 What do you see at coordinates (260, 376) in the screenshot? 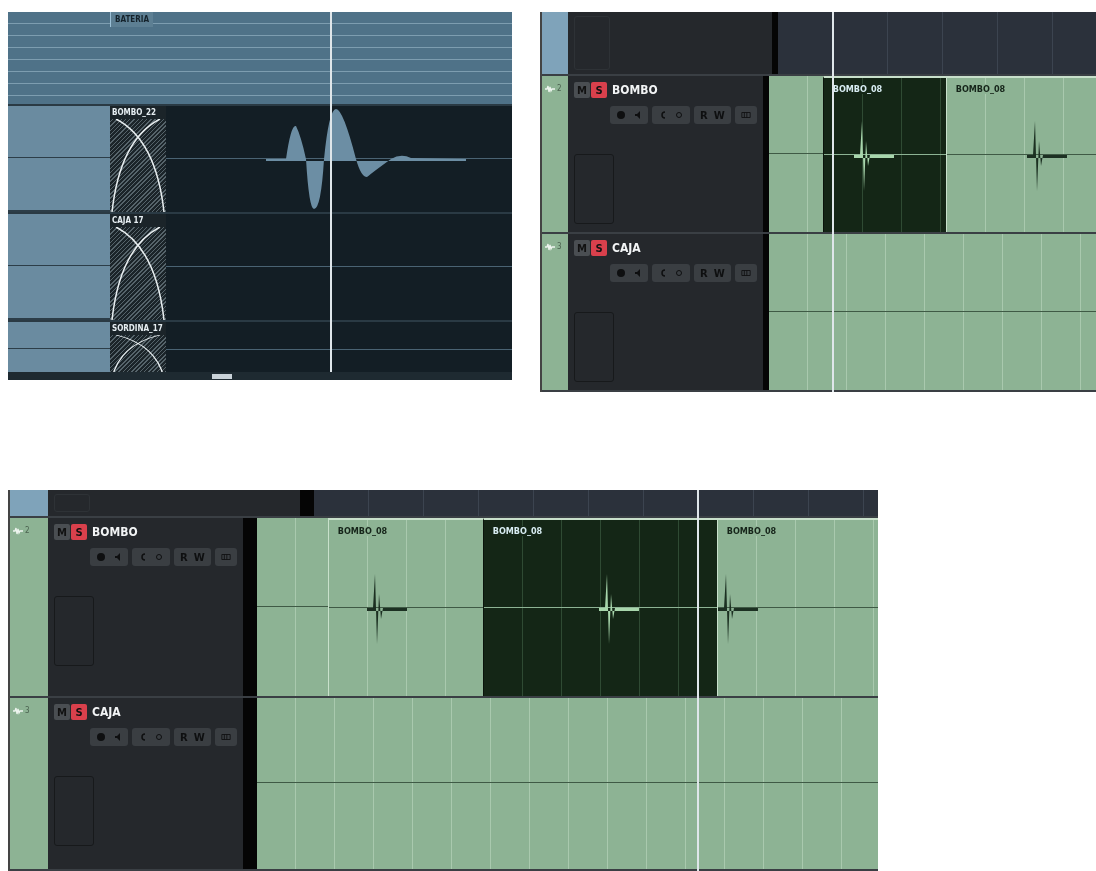
I see `horizontal-scrollbar` at bounding box center [260, 376].